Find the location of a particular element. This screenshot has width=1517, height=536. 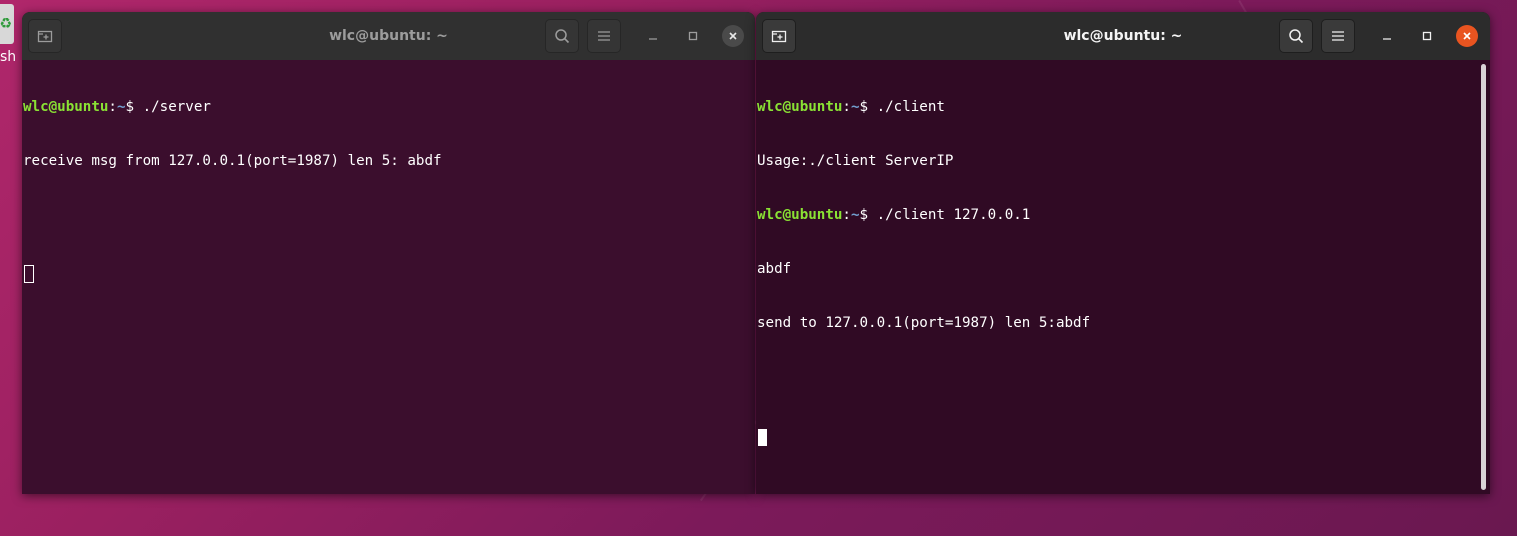

desktop-icon-label: sh is located at coordinates (8, 57).